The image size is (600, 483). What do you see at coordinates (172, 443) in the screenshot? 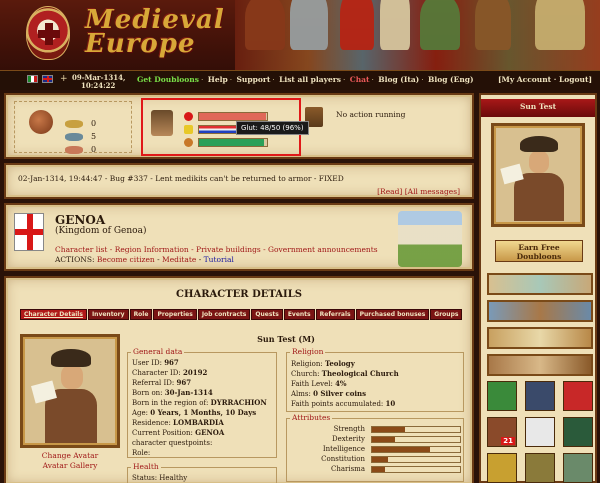
I see `general-row: character questpoints:` at bounding box center [172, 443].